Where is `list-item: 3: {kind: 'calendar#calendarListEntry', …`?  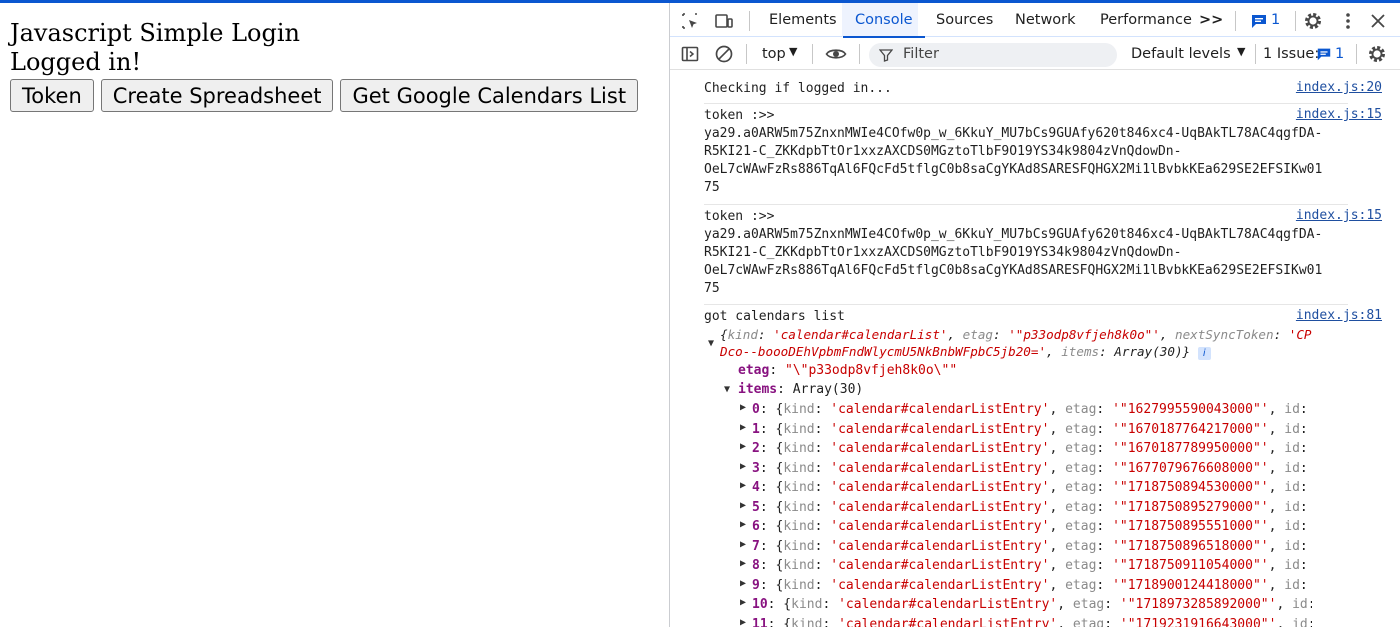
list-item: 3: {kind: 'calendar#calendarListEntry', … is located at coordinates (1032, 468).